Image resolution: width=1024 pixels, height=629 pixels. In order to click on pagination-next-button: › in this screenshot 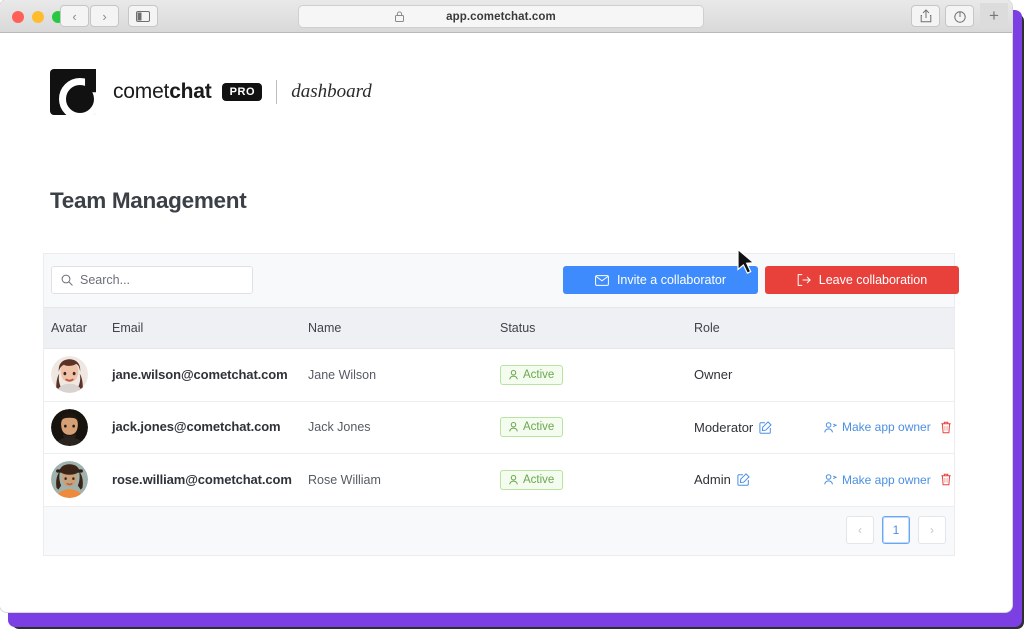, I will do `click(932, 530)`.